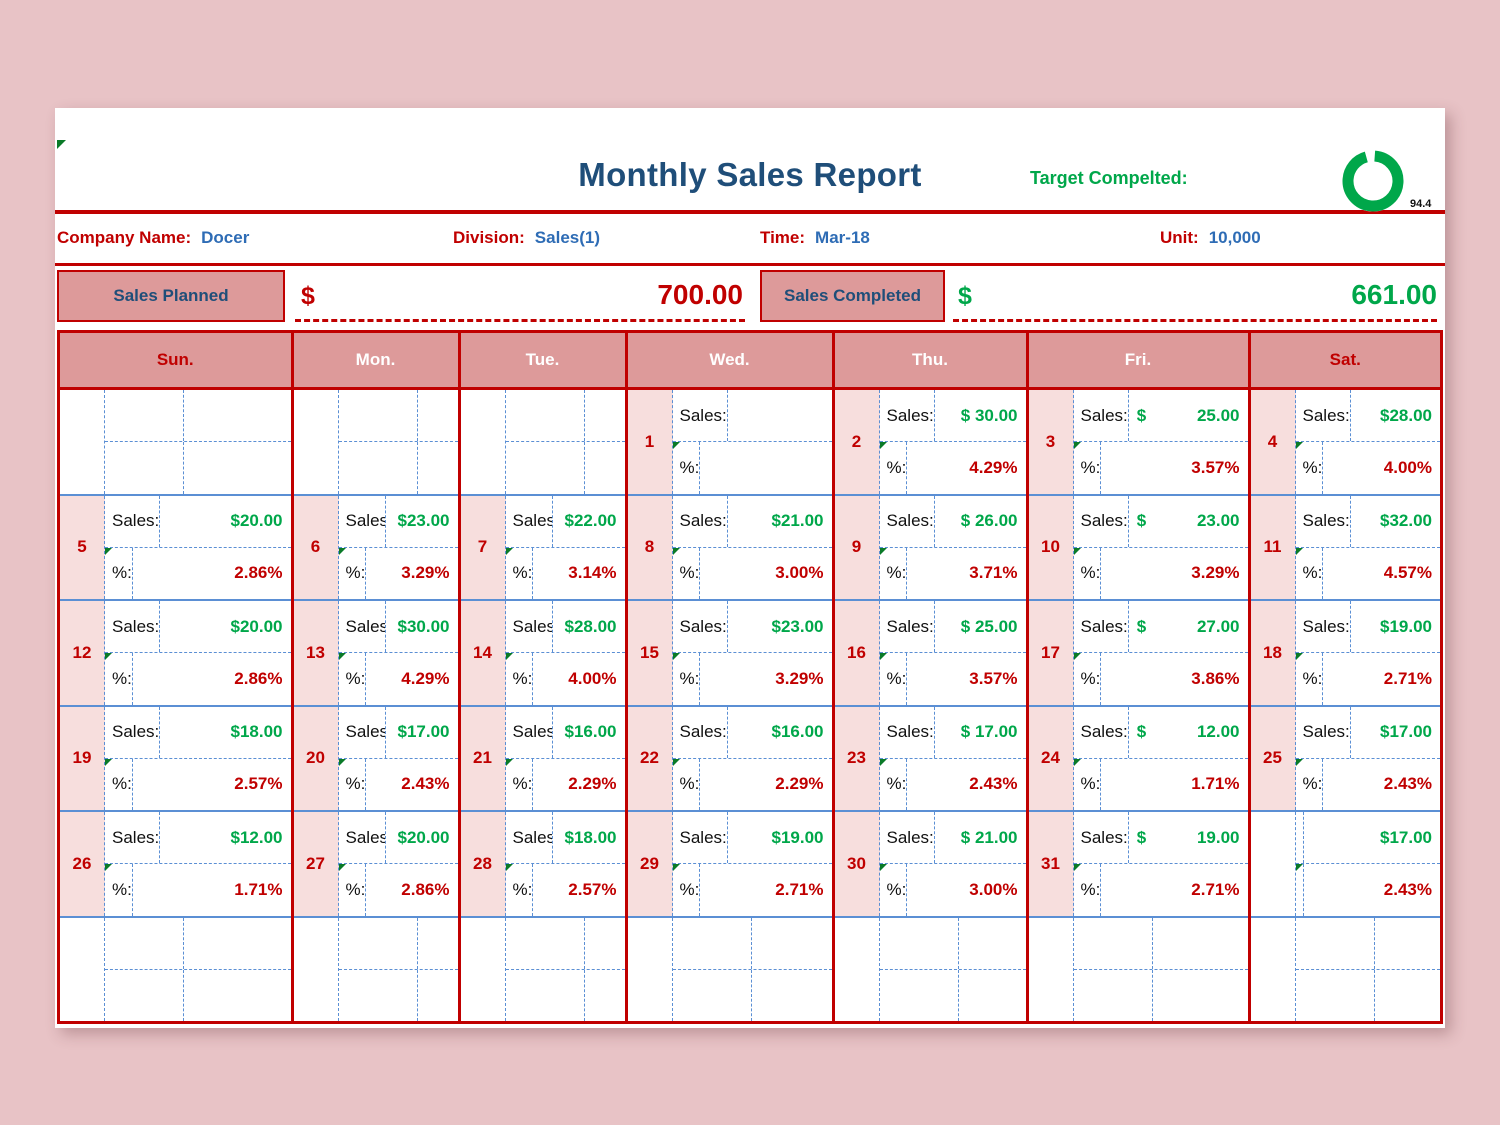  Describe the element at coordinates (1394, 521) in the screenshot. I see `sales-value-cell: $32.00` at that location.